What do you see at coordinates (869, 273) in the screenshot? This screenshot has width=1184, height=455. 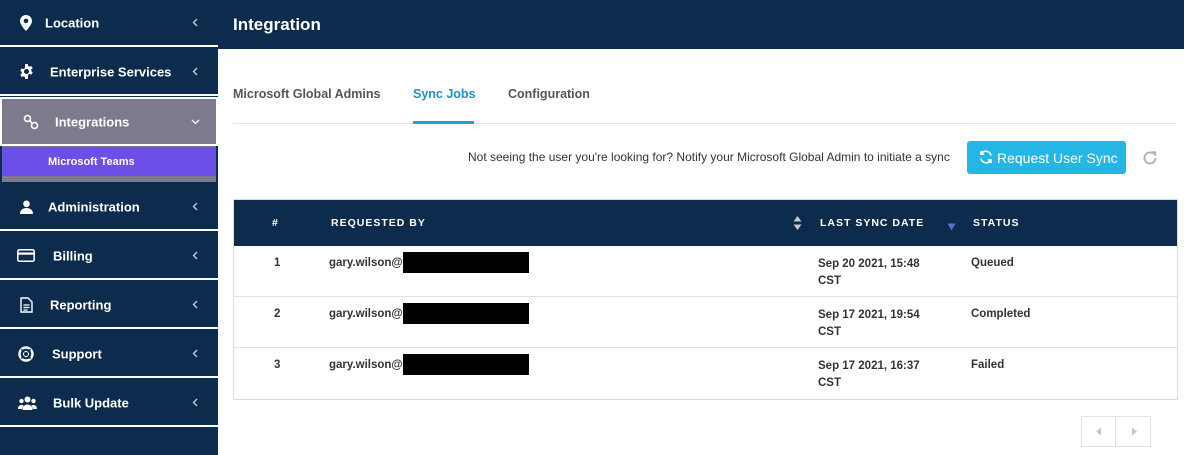 I see `last-sync-date: Sep 20 2021, 15:48 CST` at bounding box center [869, 273].